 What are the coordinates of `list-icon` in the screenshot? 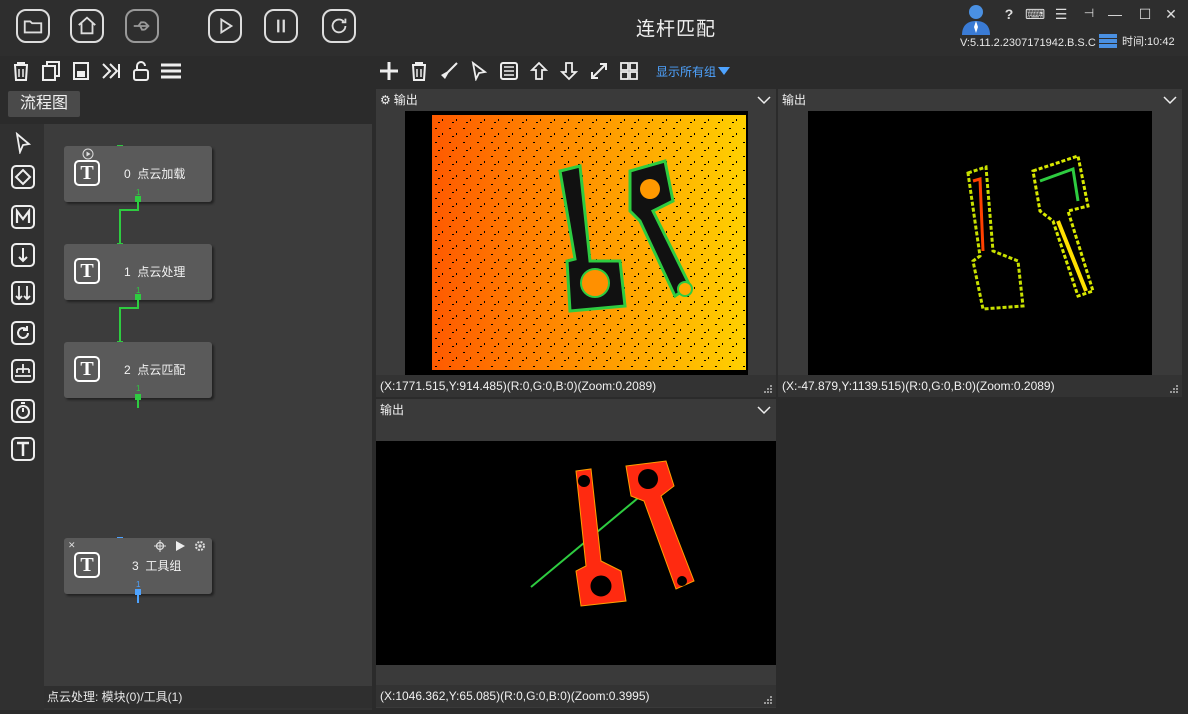 It's located at (171, 71).